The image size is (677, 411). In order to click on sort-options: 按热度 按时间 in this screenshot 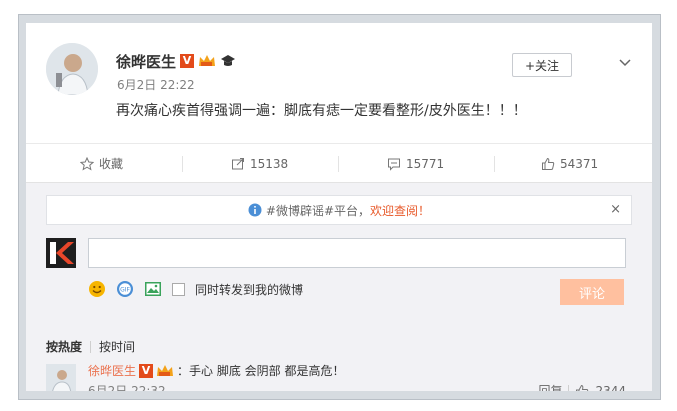, I will do `click(90, 346)`.